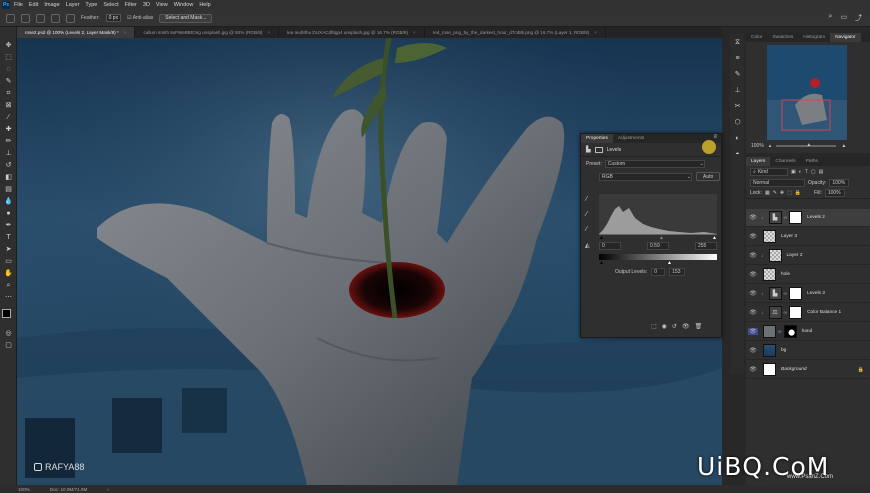 The height and width of the screenshot is (493, 870). What do you see at coordinates (806, 172) in the screenshot?
I see `filter-type-icon: T` at bounding box center [806, 172].